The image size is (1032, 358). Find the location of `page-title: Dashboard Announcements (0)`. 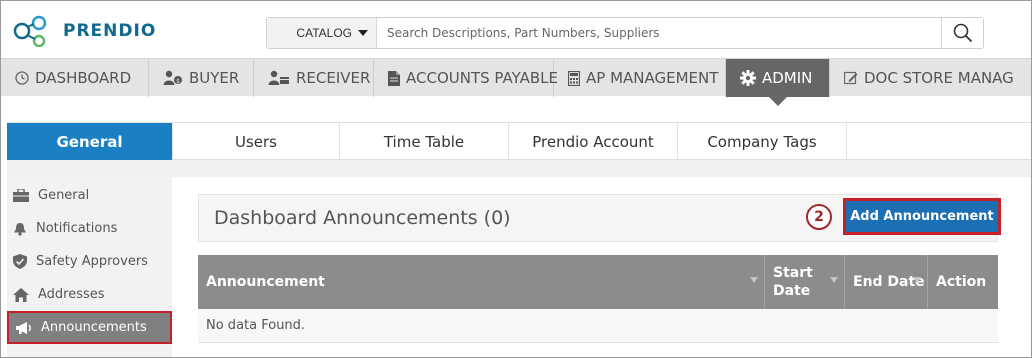

page-title: Dashboard Announcements (0) is located at coordinates (362, 218).